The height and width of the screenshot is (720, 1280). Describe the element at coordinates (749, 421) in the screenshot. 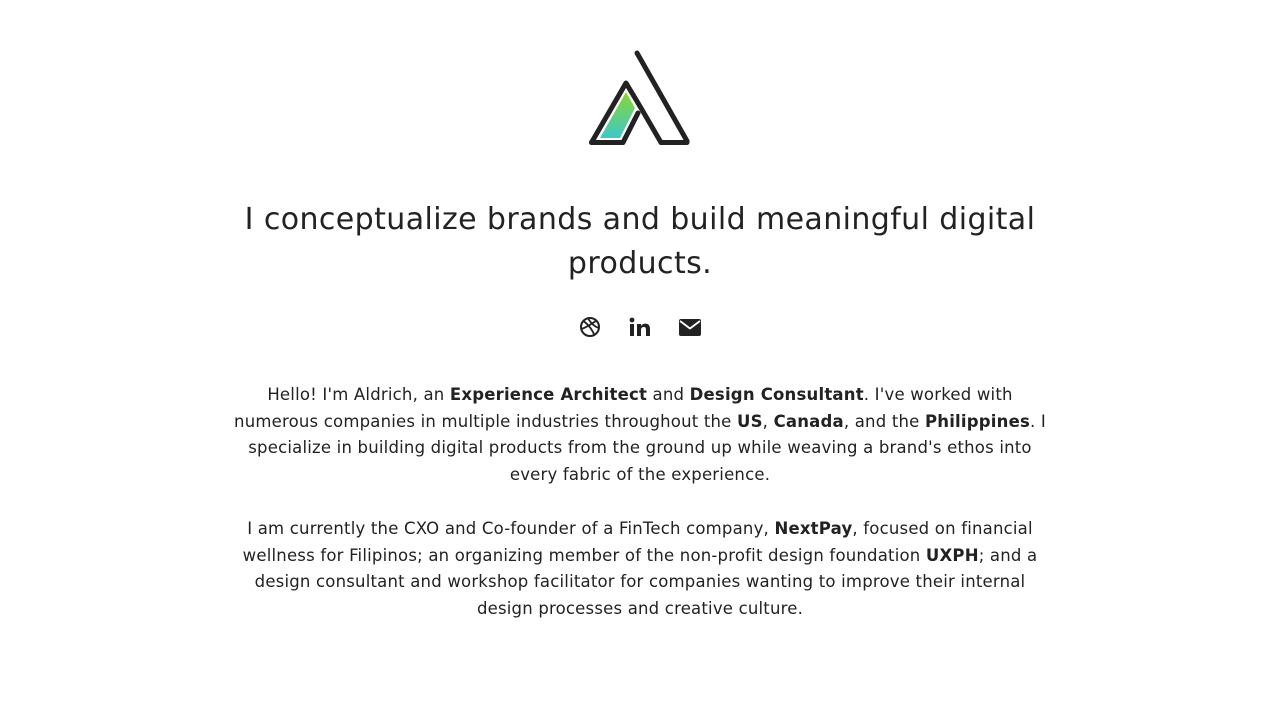

I see `country-us: US` at that location.